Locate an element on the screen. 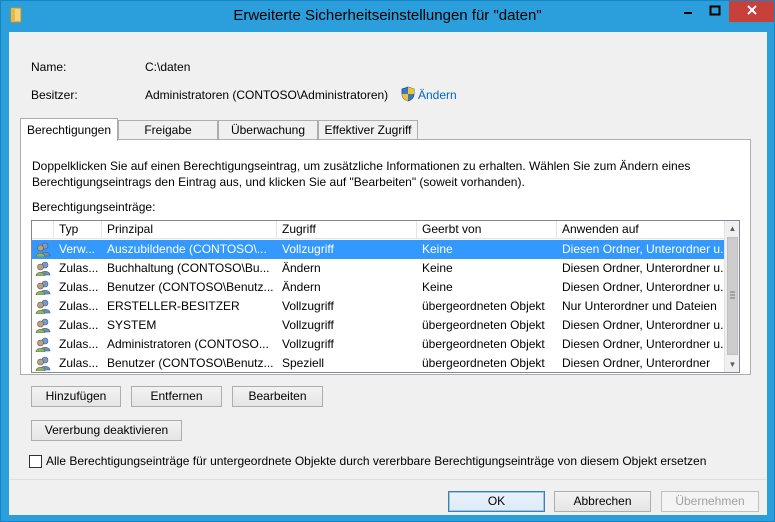 The image size is (775, 522). column-prinzipal: Prinzipal is located at coordinates (189, 230).